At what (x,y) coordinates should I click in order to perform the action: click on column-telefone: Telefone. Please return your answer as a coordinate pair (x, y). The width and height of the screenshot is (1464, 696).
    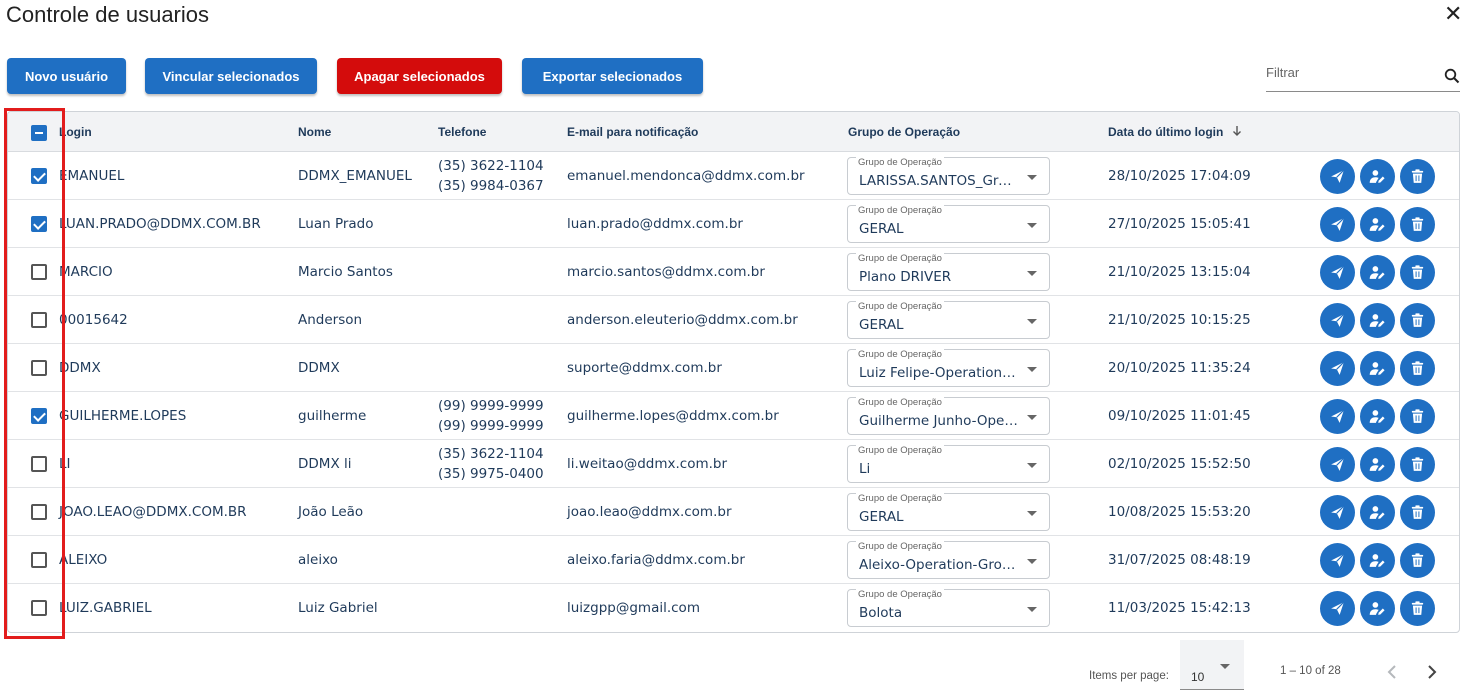
    Looking at the image, I should click on (462, 132).